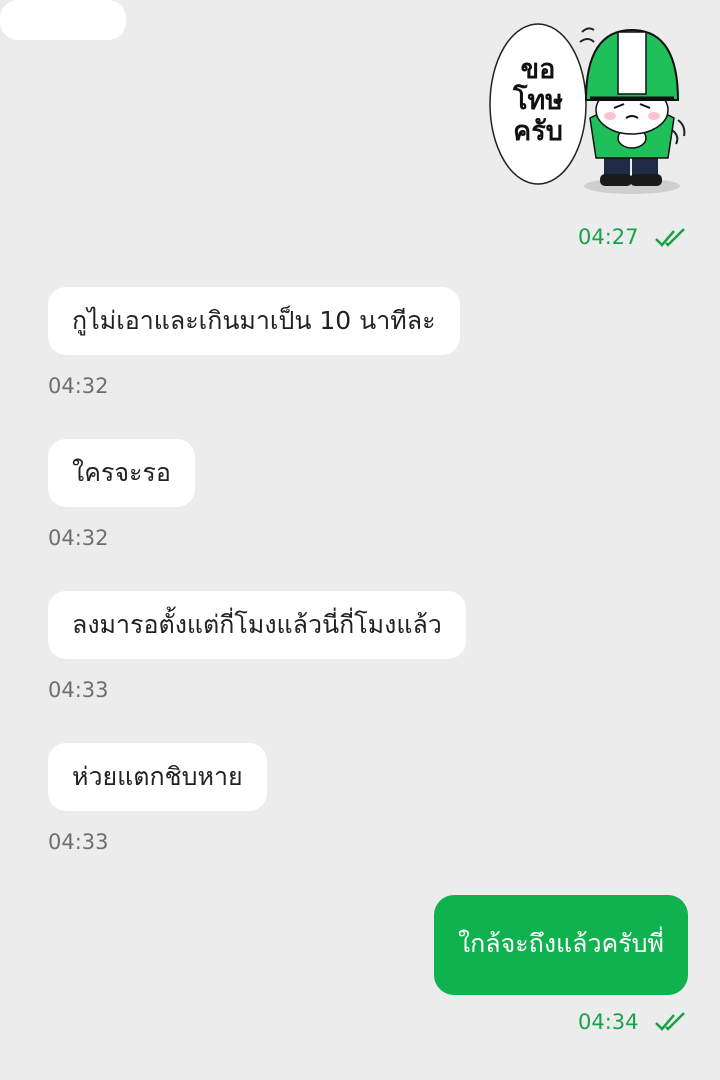 The height and width of the screenshot is (1080, 720). I want to click on message-text: ใกล้จะถึงแล้วครับพี่, so click(560, 943).